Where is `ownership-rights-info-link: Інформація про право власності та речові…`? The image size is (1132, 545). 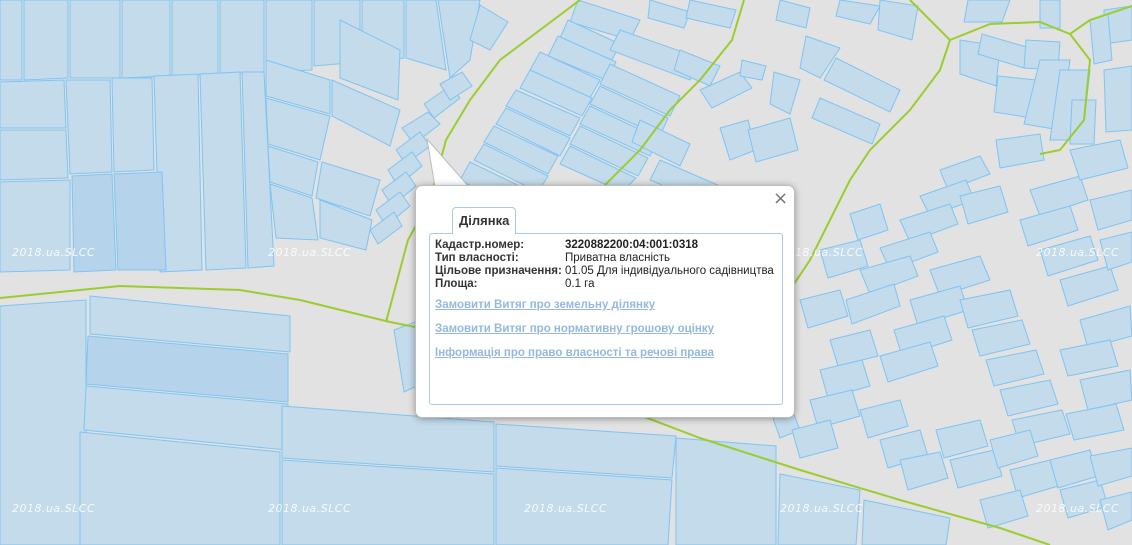
ownership-rights-info-link: Інформація про право власності та речові… is located at coordinates (574, 353).